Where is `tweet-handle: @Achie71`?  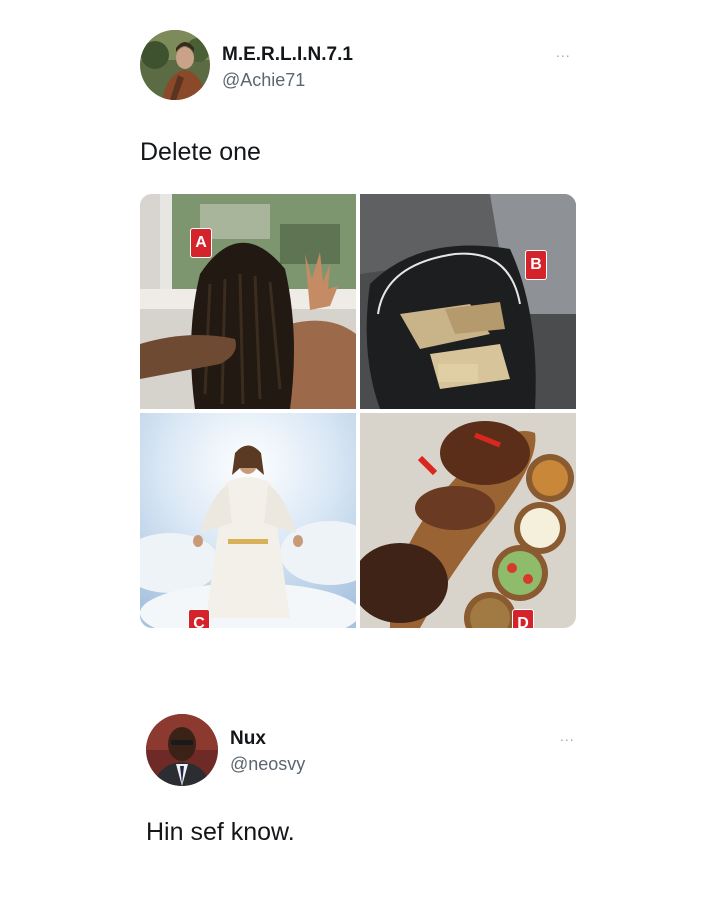
tweet-handle: @Achie71 is located at coordinates (263, 80).